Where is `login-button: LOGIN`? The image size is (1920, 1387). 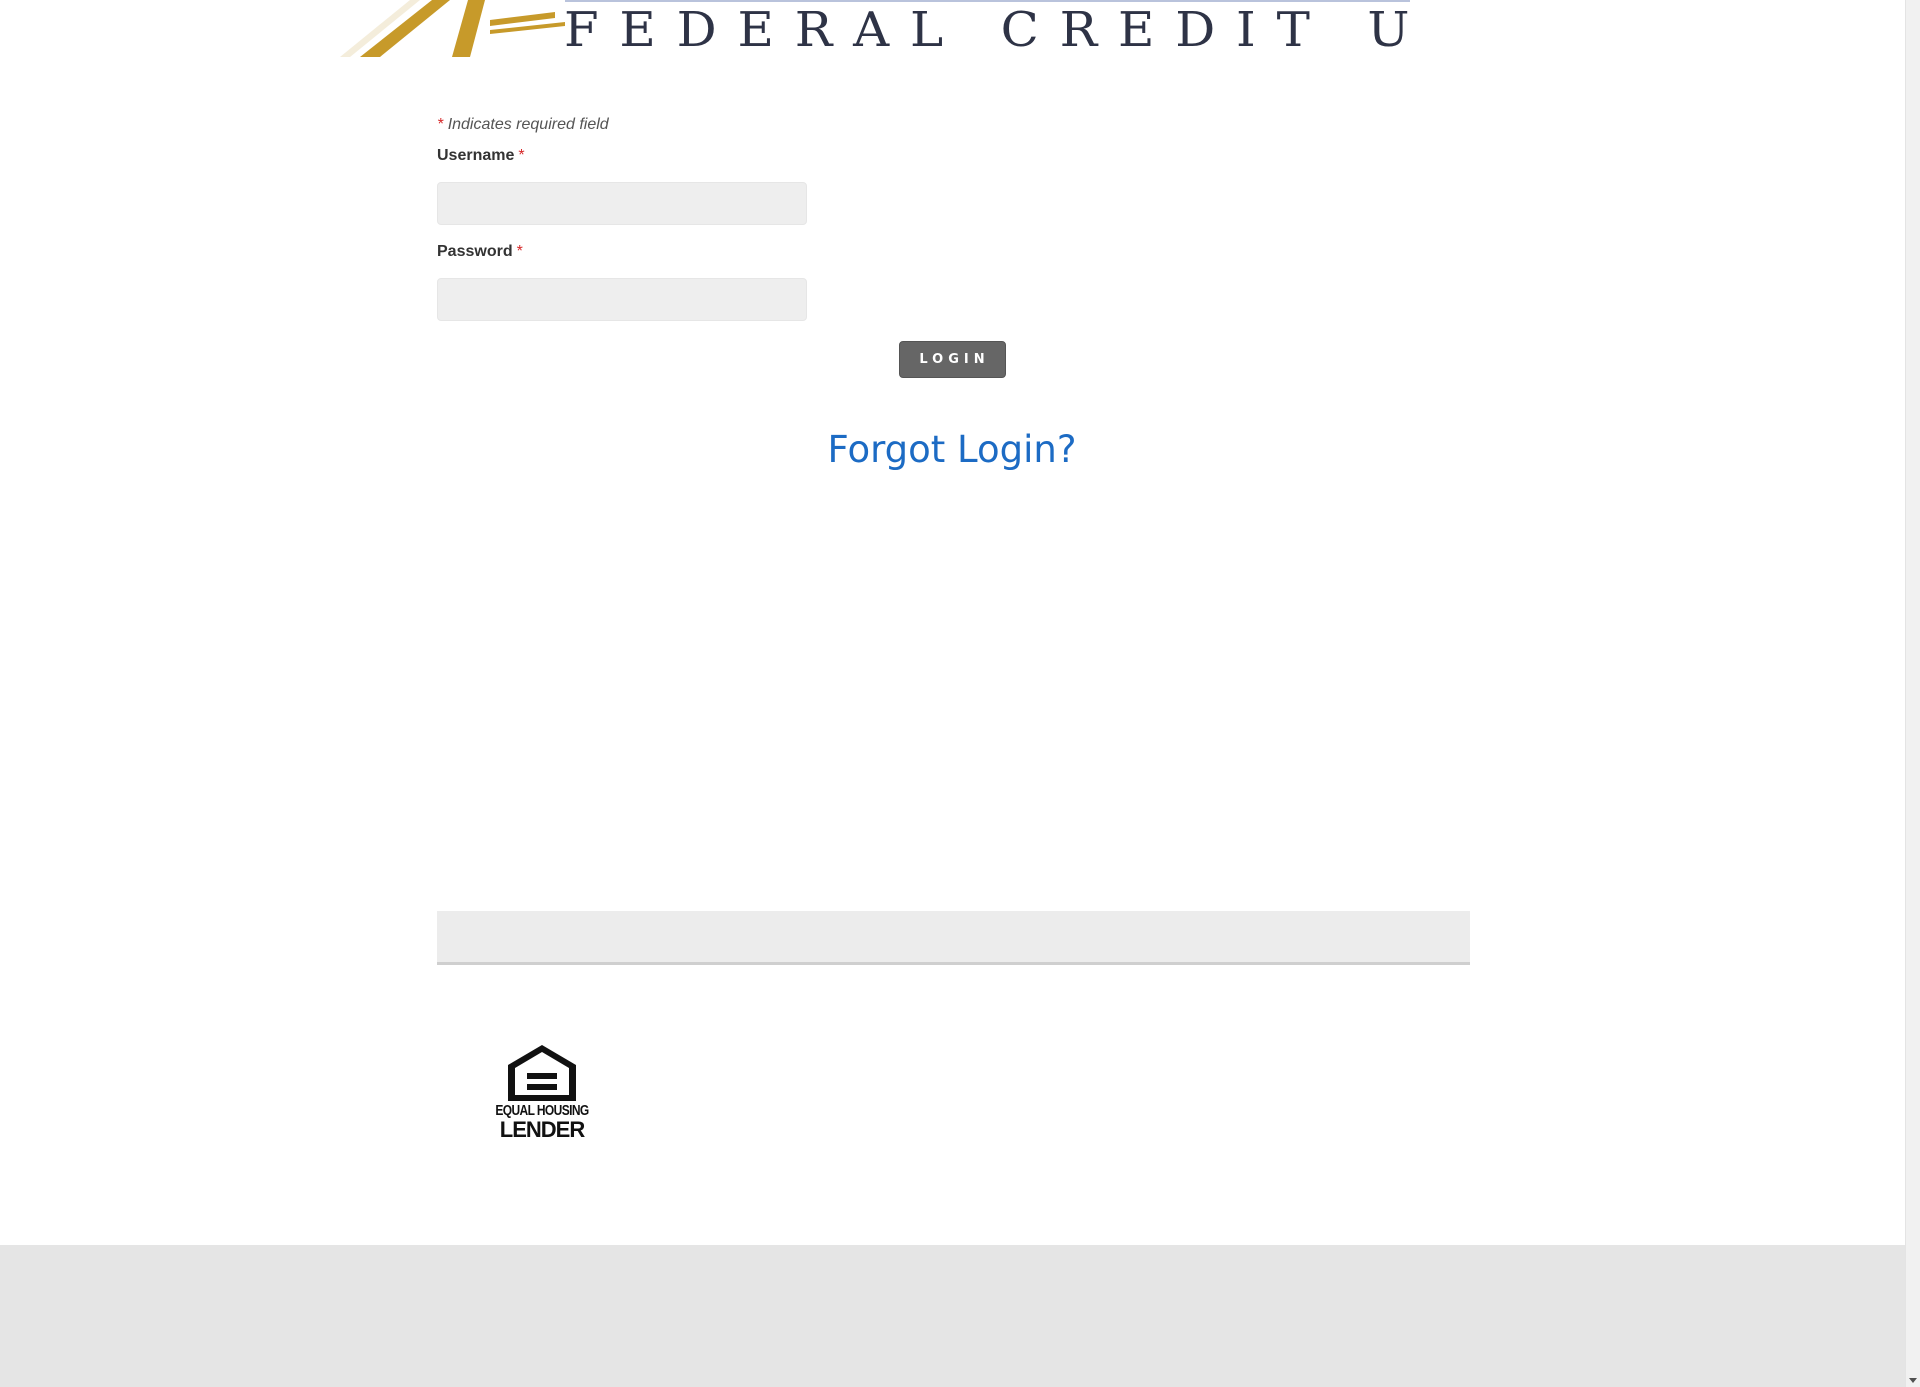
login-button: LOGIN is located at coordinates (952, 359).